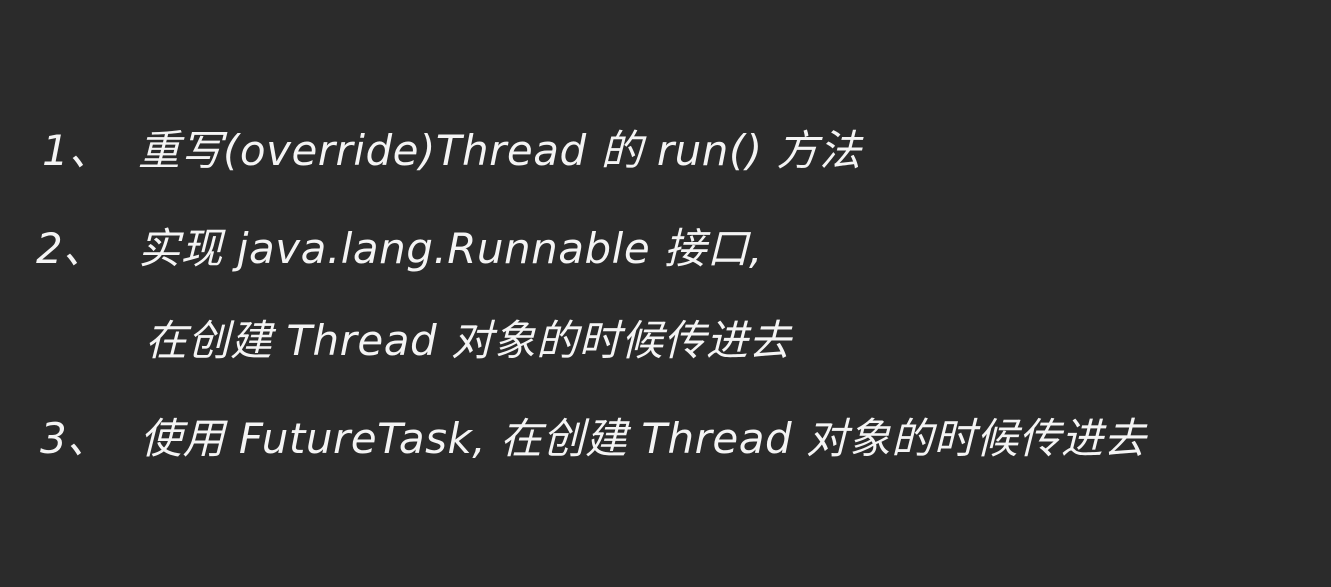 Image resolution: width=1331 pixels, height=587 pixels. What do you see at coordinates (76, 150) in the screenshot?
I see `item-1-number: 1、` at bounding box center [76, 150].